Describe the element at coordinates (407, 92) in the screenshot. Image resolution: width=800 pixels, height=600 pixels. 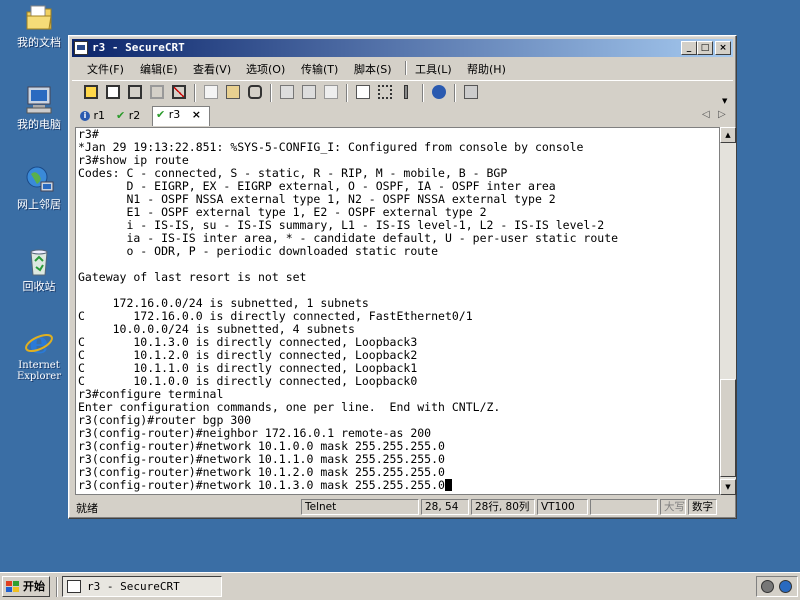
I see `keymap-icon` at that location.